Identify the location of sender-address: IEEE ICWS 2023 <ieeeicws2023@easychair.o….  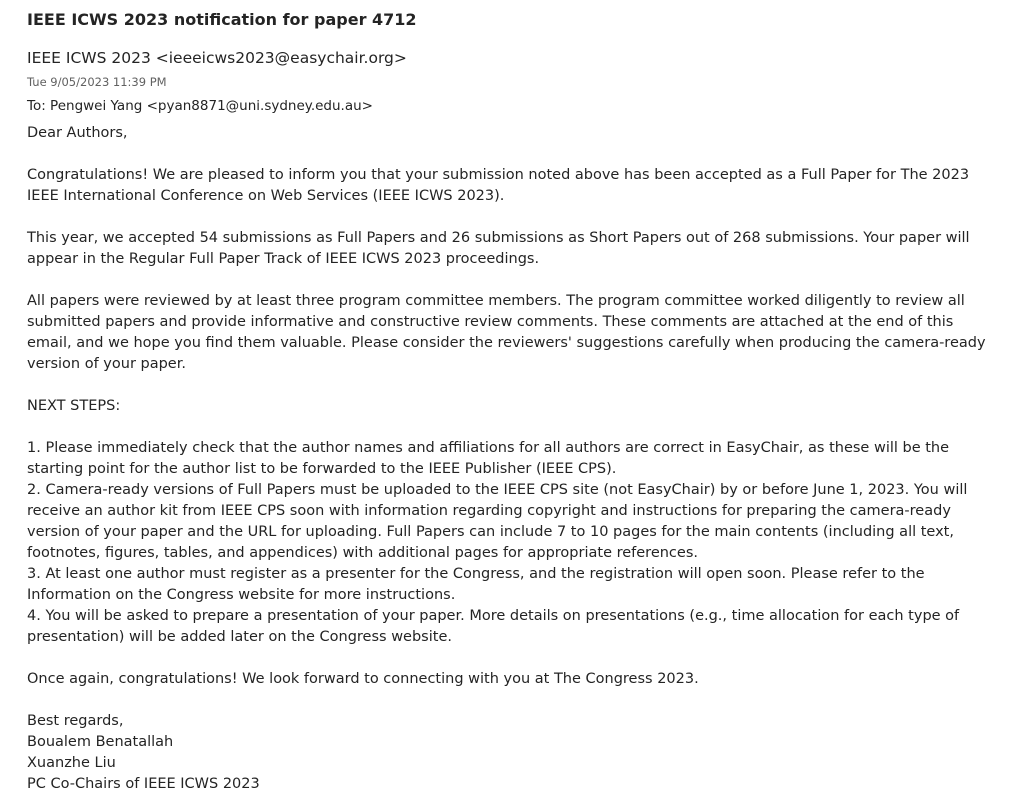
(217, 58).